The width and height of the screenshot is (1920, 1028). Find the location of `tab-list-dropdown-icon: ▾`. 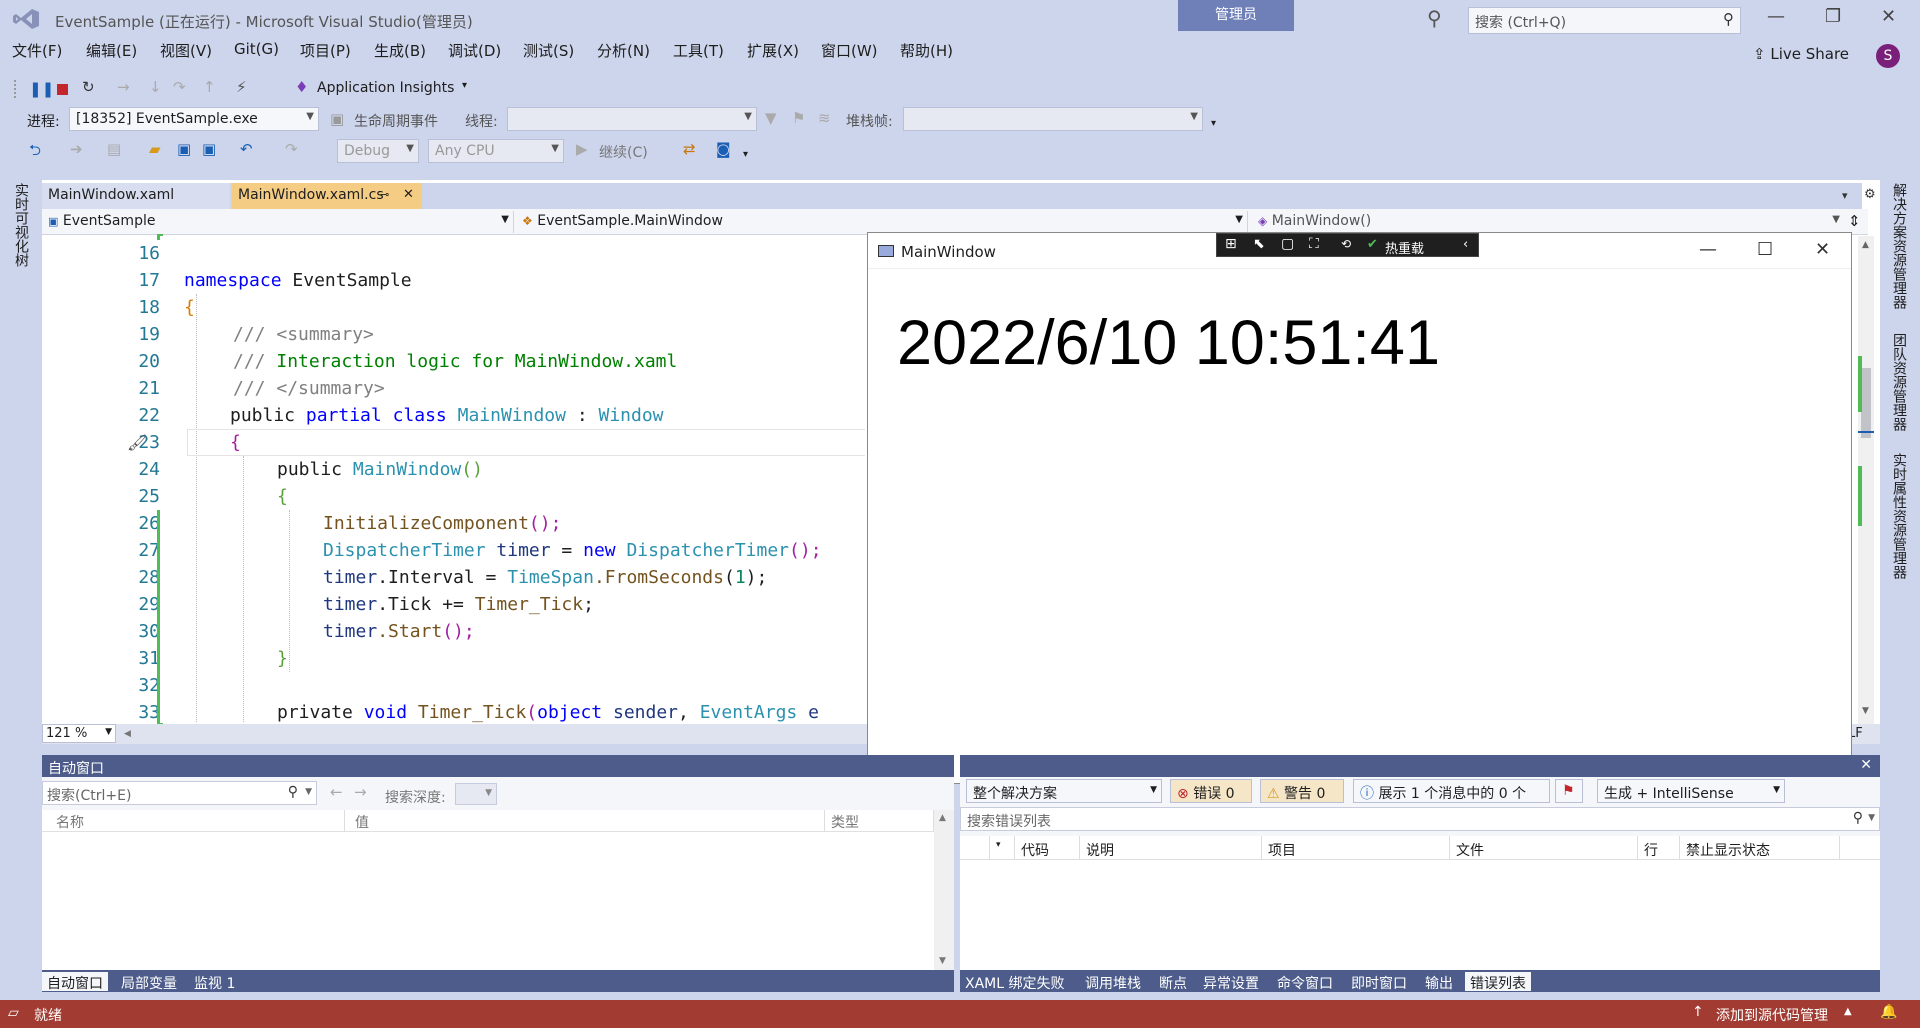

tab-list-dropdown-icon: ▾ is located at coordinates (1845, 195).